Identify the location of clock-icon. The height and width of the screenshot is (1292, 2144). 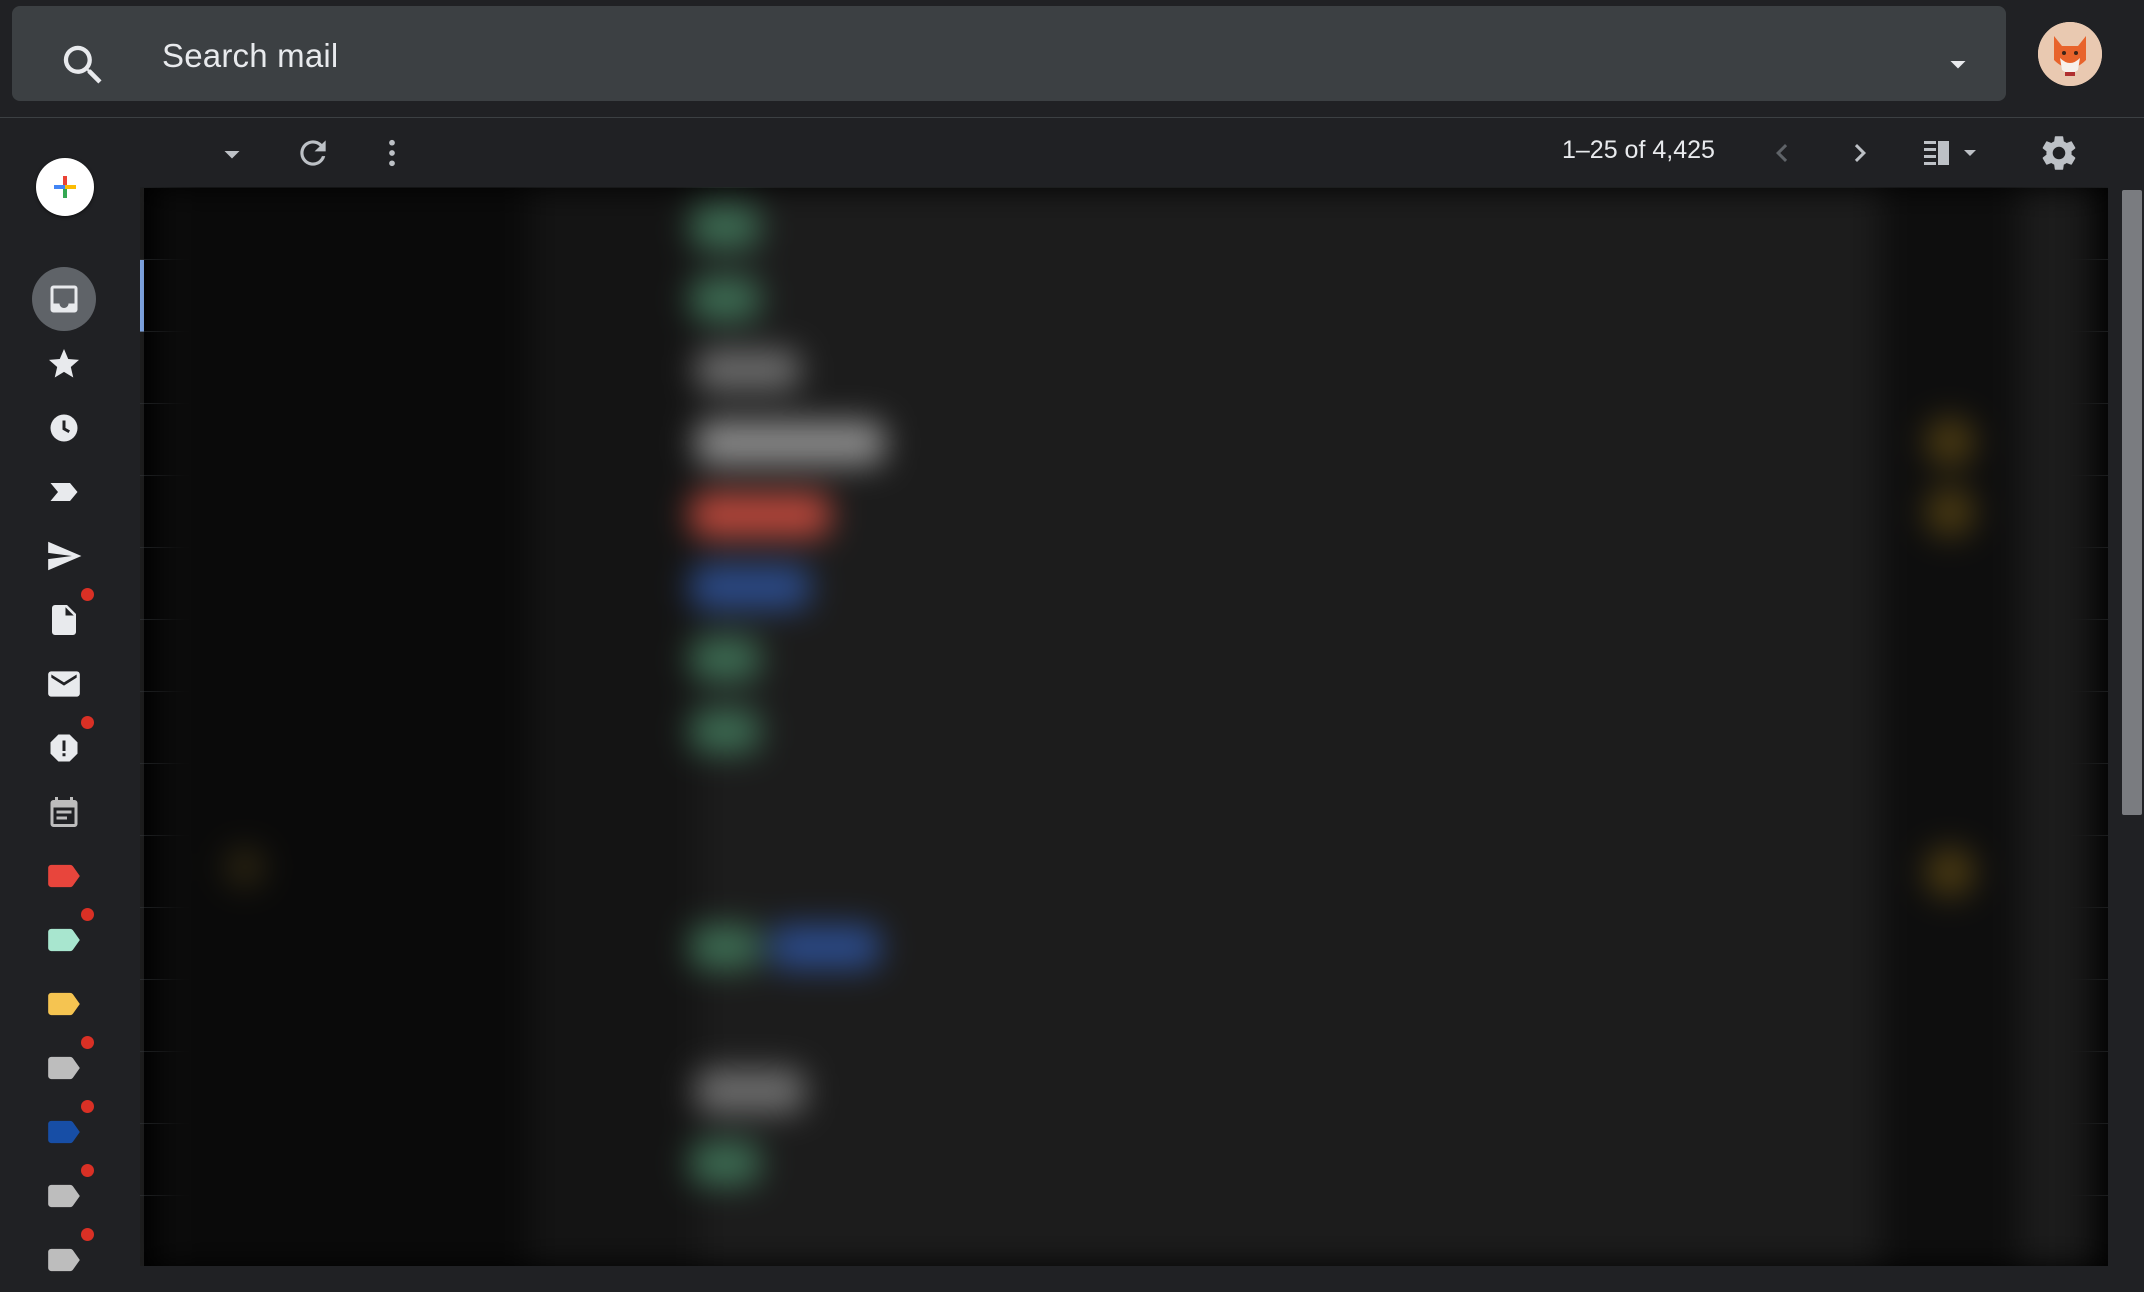
(64, 428).